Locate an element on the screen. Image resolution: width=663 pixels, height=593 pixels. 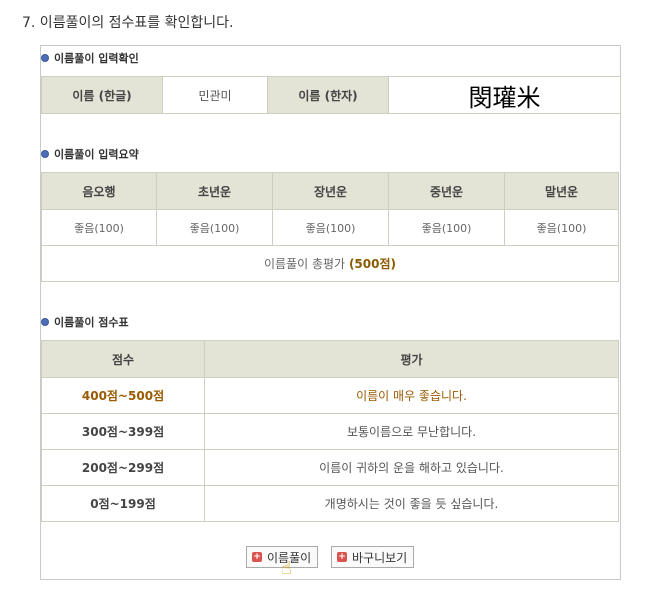
summary-header: 음오행 is located at coordinates (99, 191).